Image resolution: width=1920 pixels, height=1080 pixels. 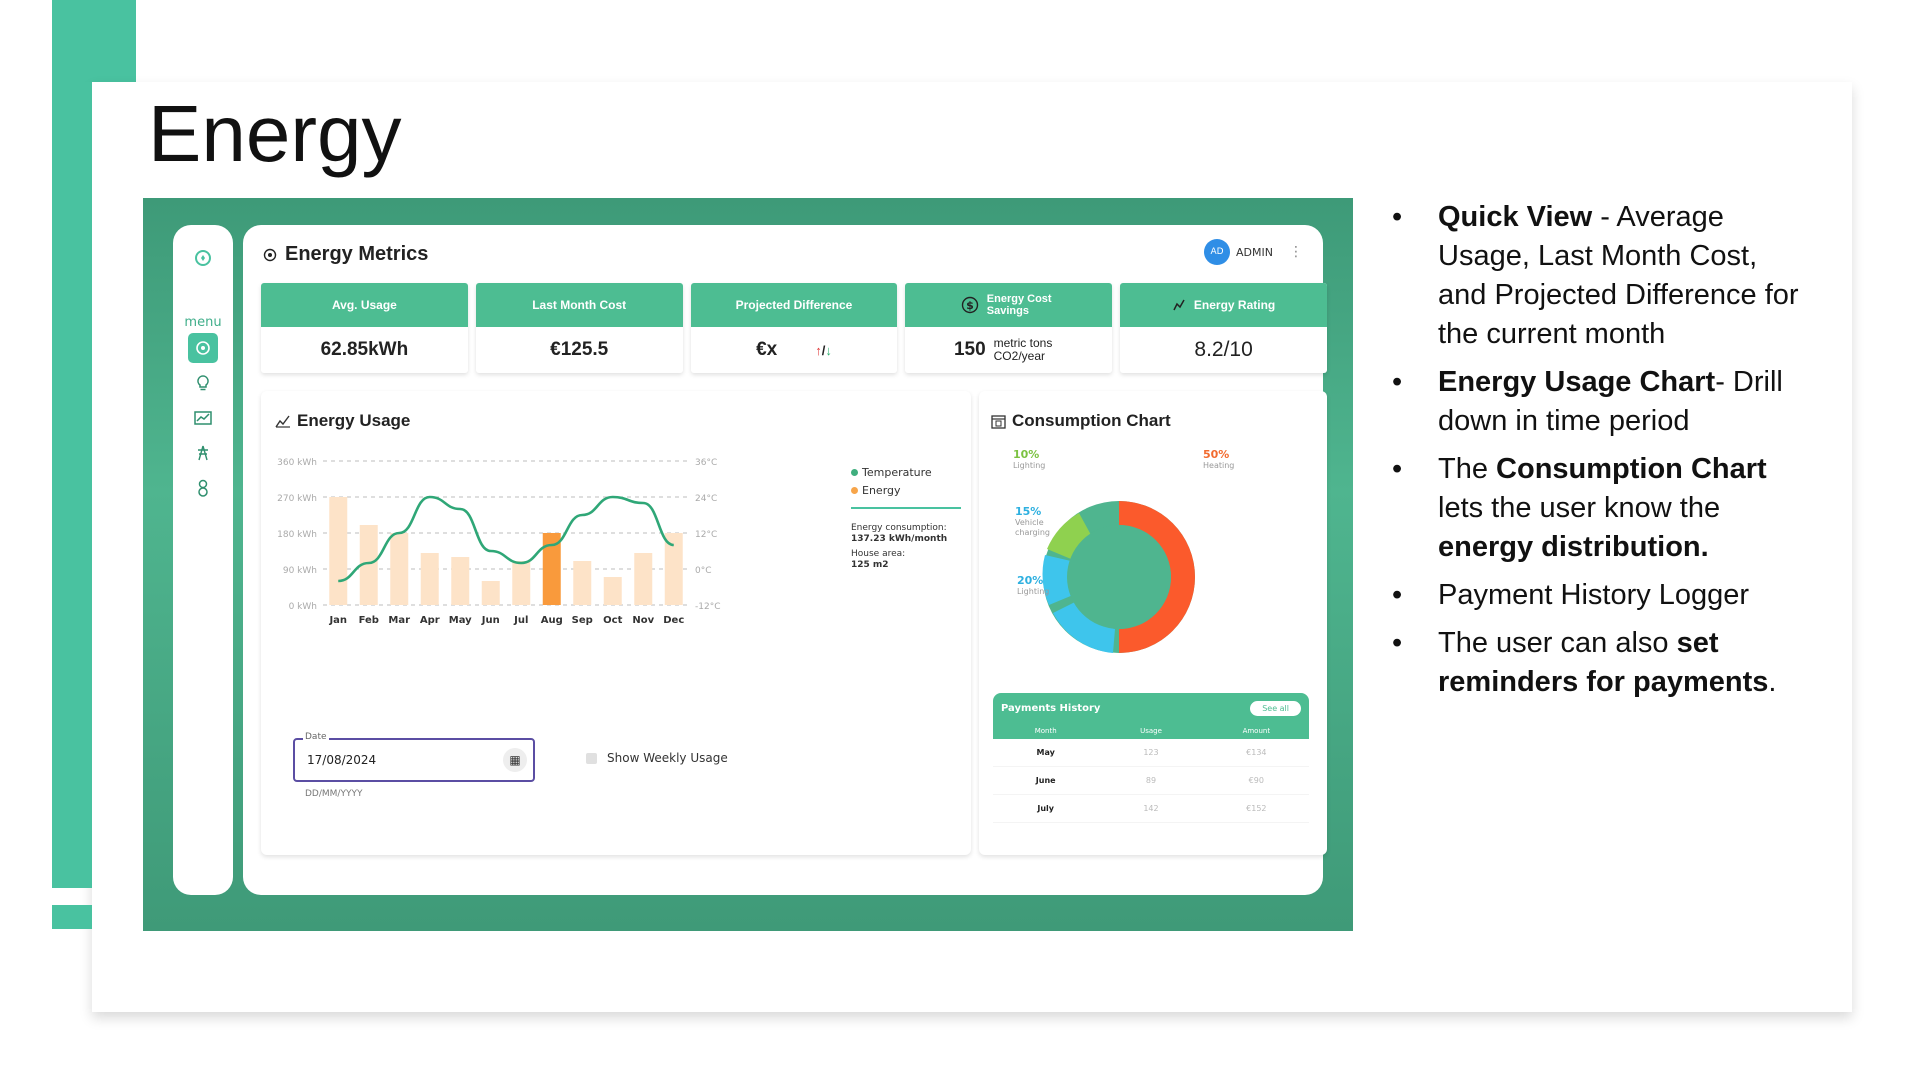 What do you see at coordinates (364, 305) in the screenshot?
I see `metric-label: Avg. Usage` at bounding box center [364, 305].